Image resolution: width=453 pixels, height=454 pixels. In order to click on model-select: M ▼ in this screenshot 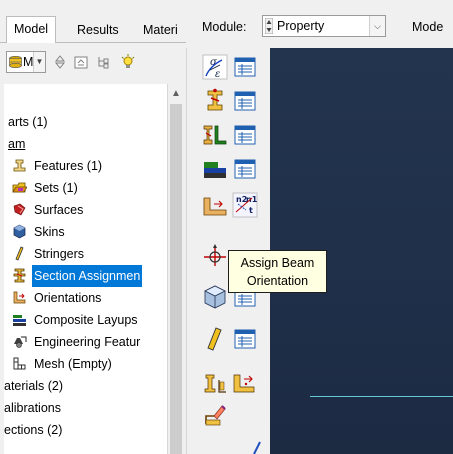, I will do `click(26, 62)`.